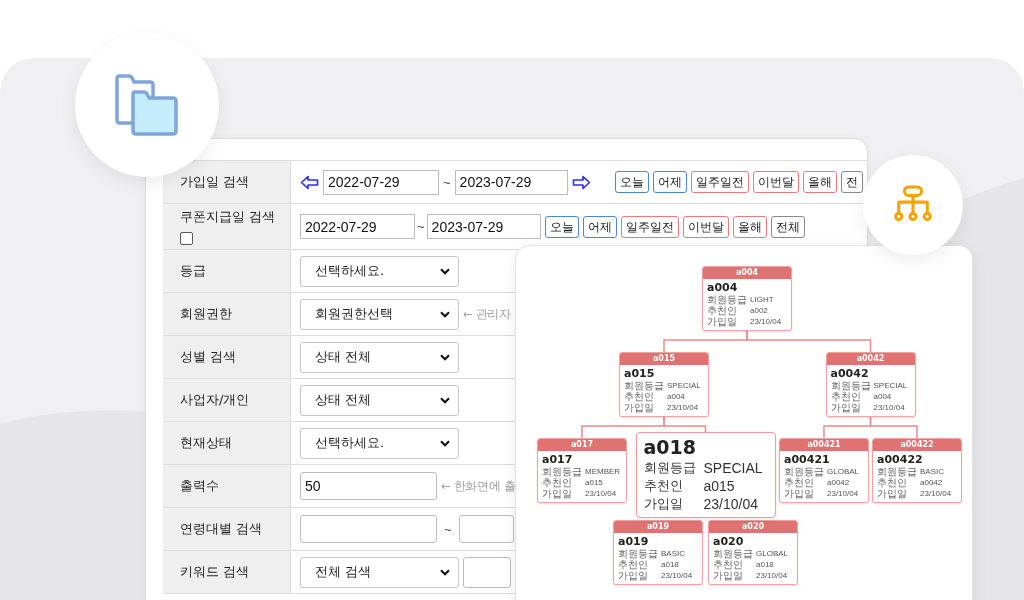 Image resolution: width=1024 pixels, height=600 pixels. What do you see at coordinates (824, 445) in the screenshot?
I see `node-header: a00421` at bounding box center [824, 445].